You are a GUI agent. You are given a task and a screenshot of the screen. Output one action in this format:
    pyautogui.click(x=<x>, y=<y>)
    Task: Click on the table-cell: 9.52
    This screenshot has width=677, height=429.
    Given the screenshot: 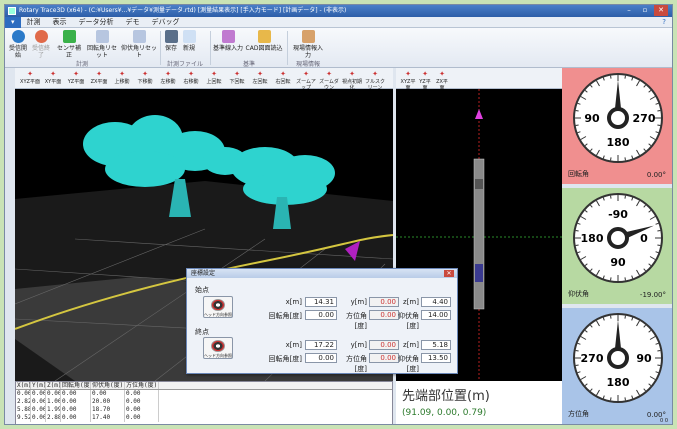 What is the action you would take?
    pyautogui.click(x=24, y=418)
    